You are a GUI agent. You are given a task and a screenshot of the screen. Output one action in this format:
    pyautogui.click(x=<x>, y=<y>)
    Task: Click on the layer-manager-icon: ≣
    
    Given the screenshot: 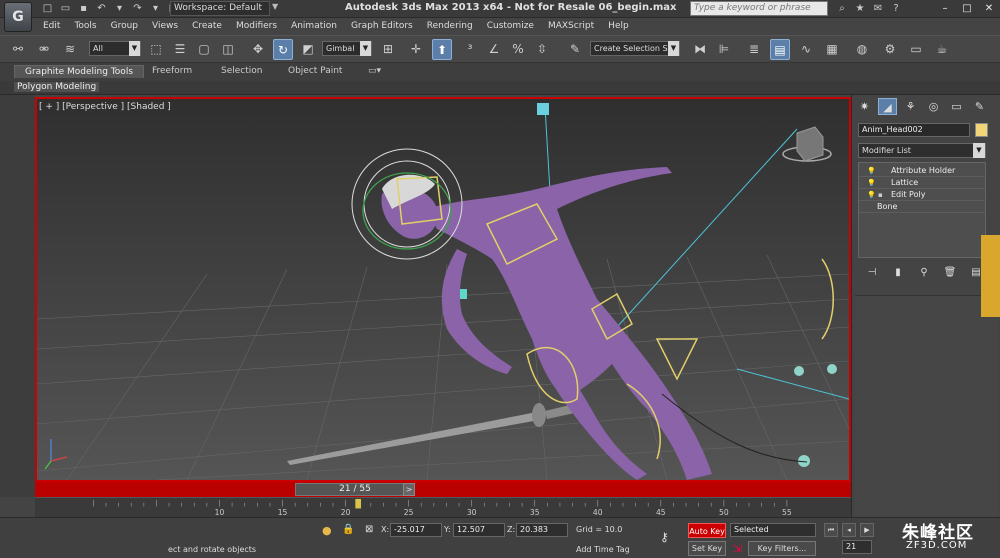 What is the action you would take?
    pyautogui.click(x=754, y=49)
    